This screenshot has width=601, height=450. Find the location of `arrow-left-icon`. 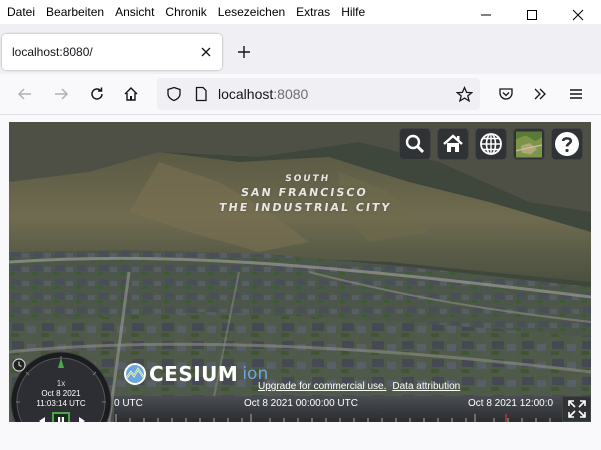

arrow-left-icon is located at coordinates (24, 94).